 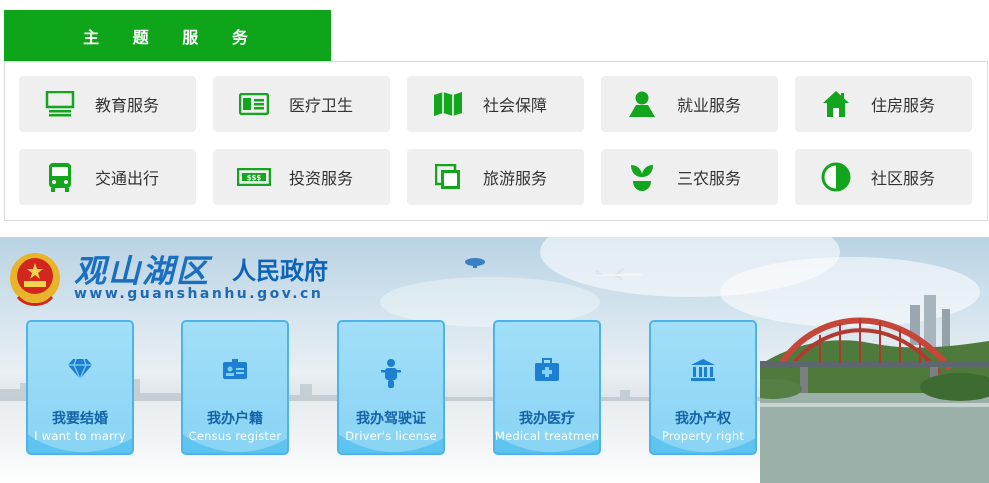 I want to click on bus-icon, so click(x=60, y=177).